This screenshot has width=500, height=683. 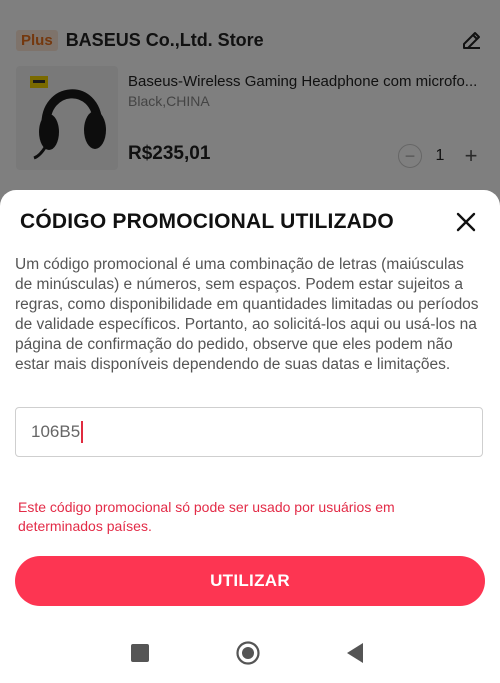 I want to click on promo-code-input: 106B5, so click(x=249, y=432).